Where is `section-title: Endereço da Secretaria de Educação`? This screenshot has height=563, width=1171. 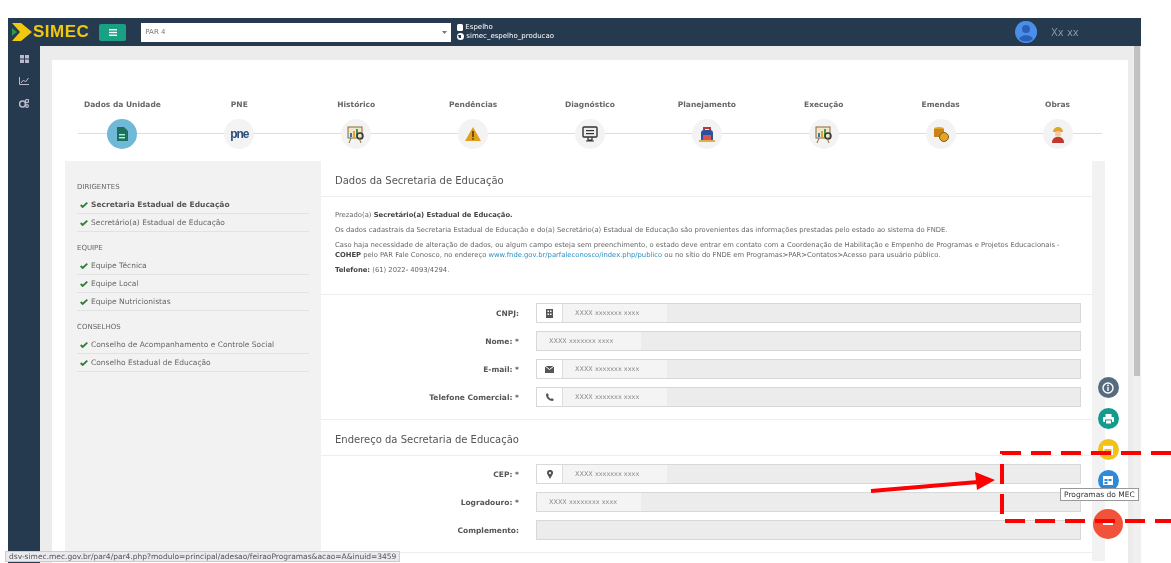
section-title: Endereço da Secretaria de Educação is located at coordinates (706, 438).